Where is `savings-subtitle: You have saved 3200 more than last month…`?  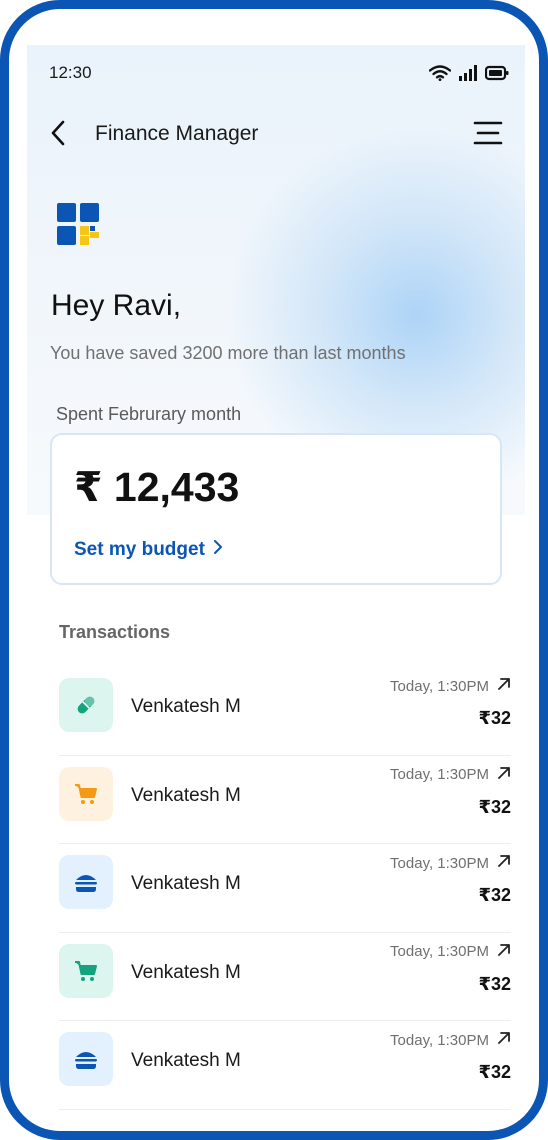 savings-subtitle: You have saved 3200 more than last month… is located at coordinates (228, 353).